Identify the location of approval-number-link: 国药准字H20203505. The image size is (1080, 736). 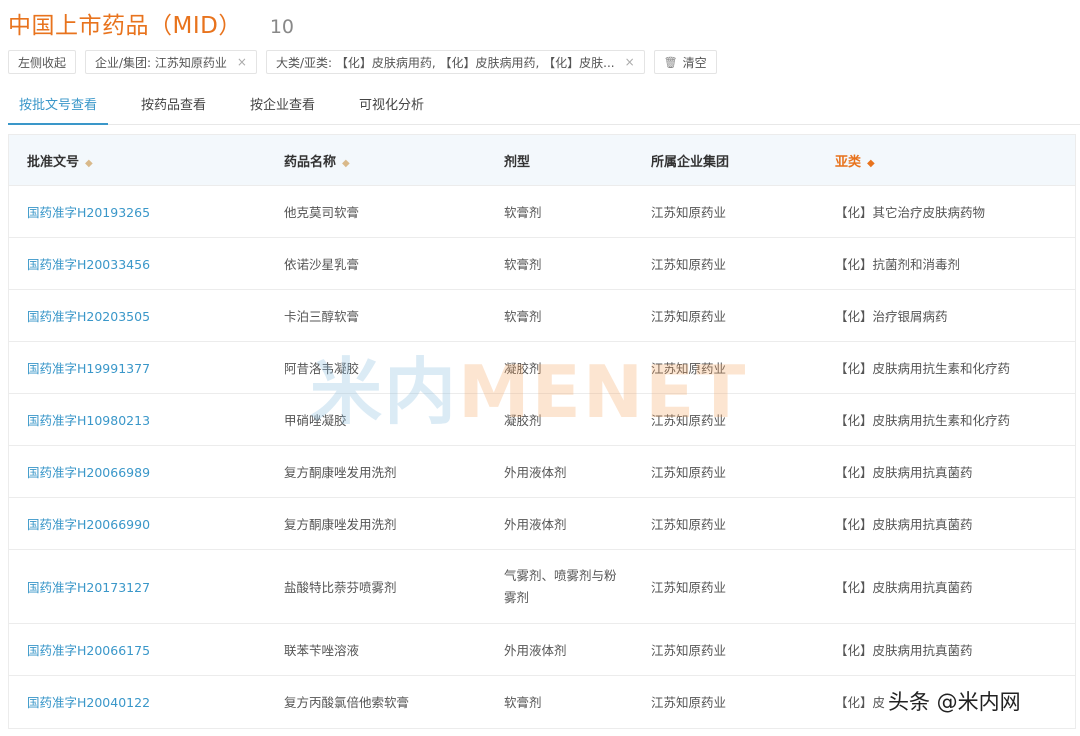
(88, 316).